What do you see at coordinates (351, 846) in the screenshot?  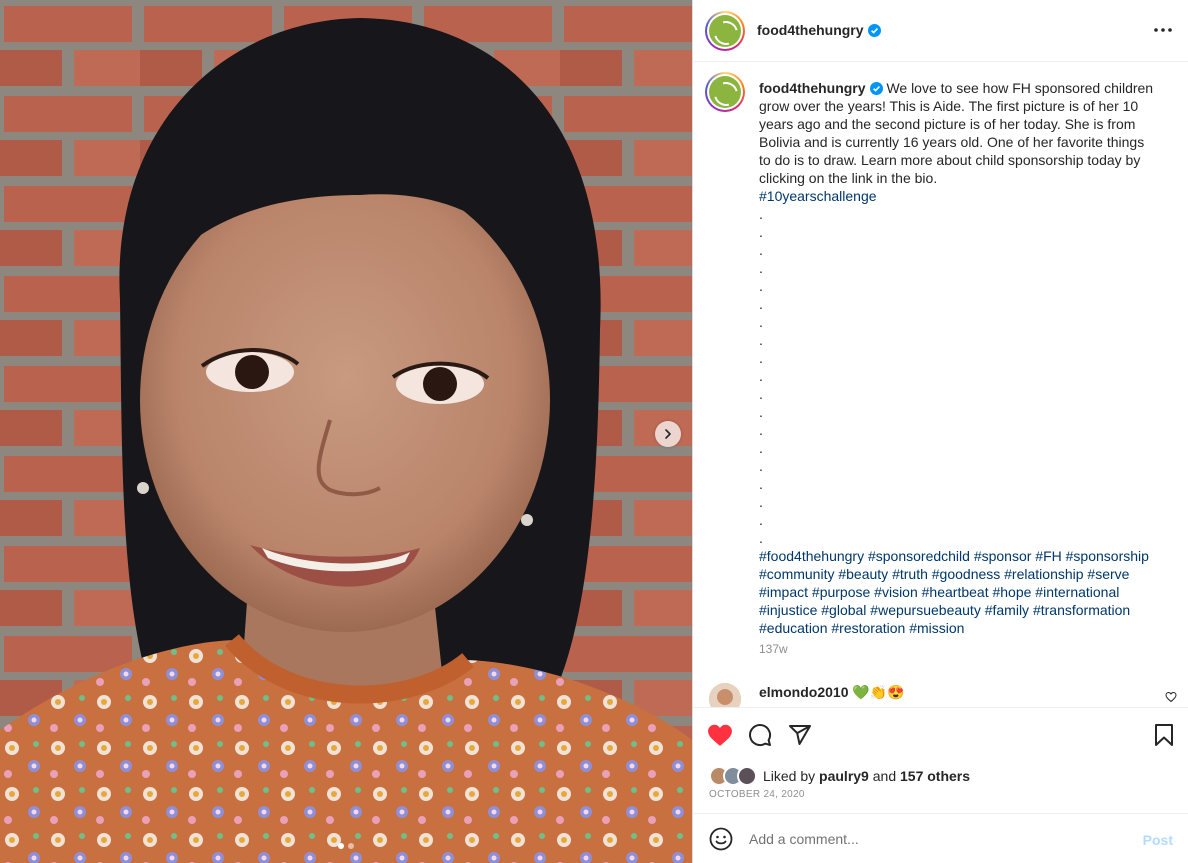 I see `slide-dot` at bounding box center [351, 846].